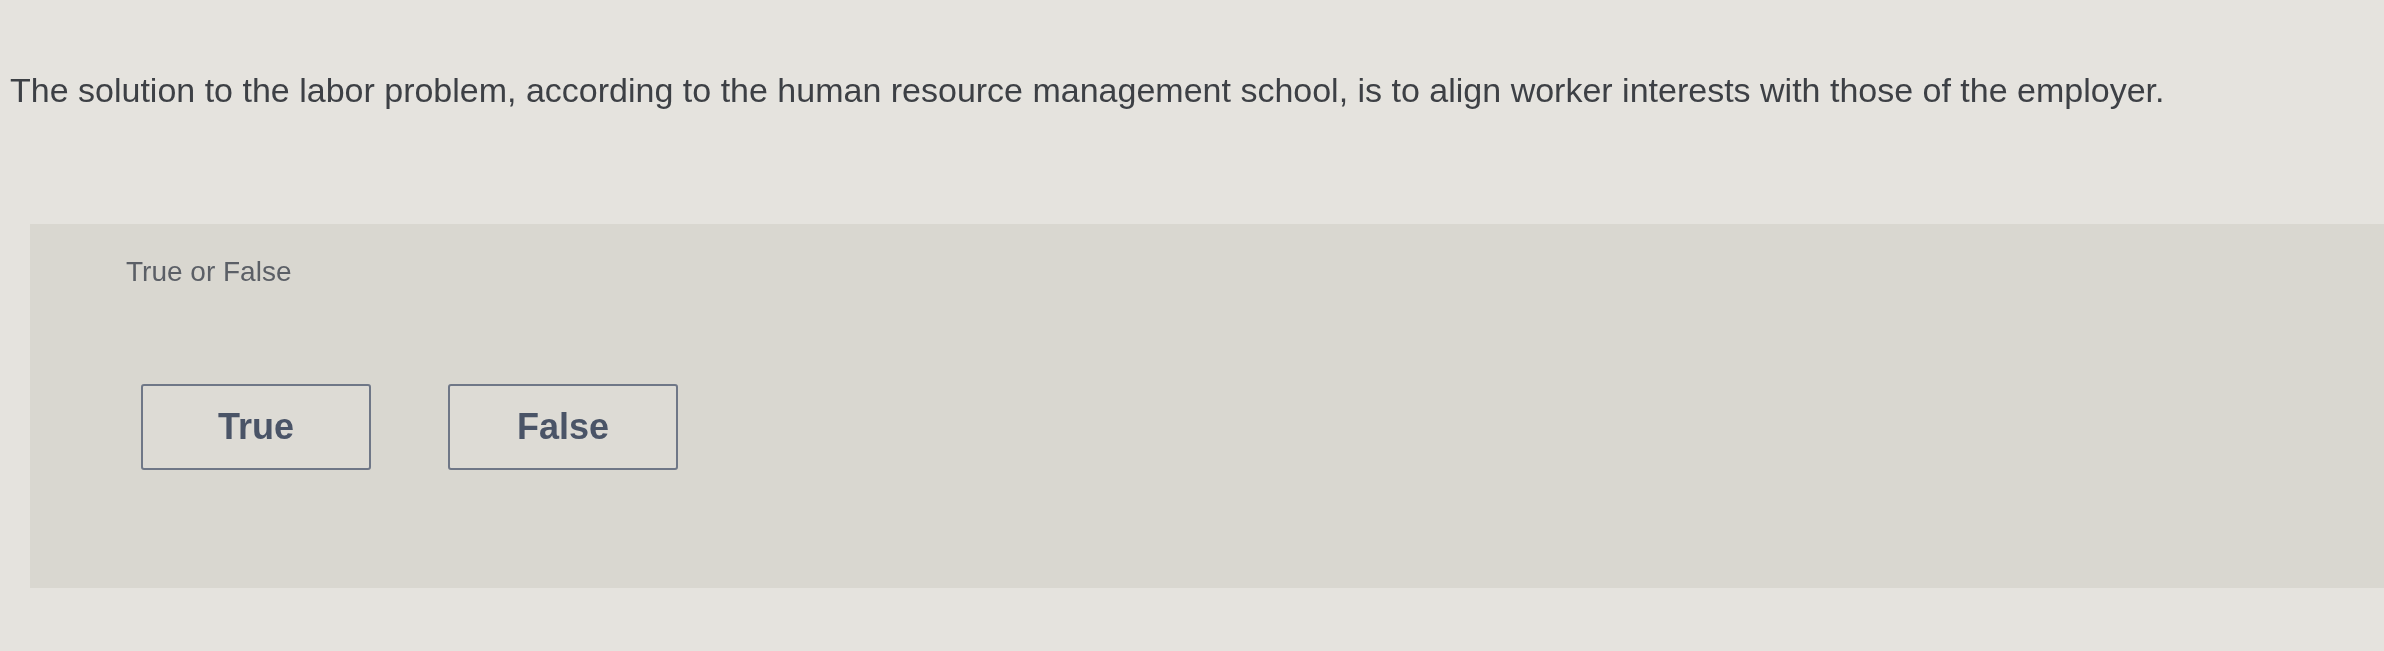 Image resolution: width=2384 pixels, height=651 pixels. I want to click on question-text: The solution to the labor problem, according to the human resource management school, is to align worker interests with those of the employer., so click(1087, 90).